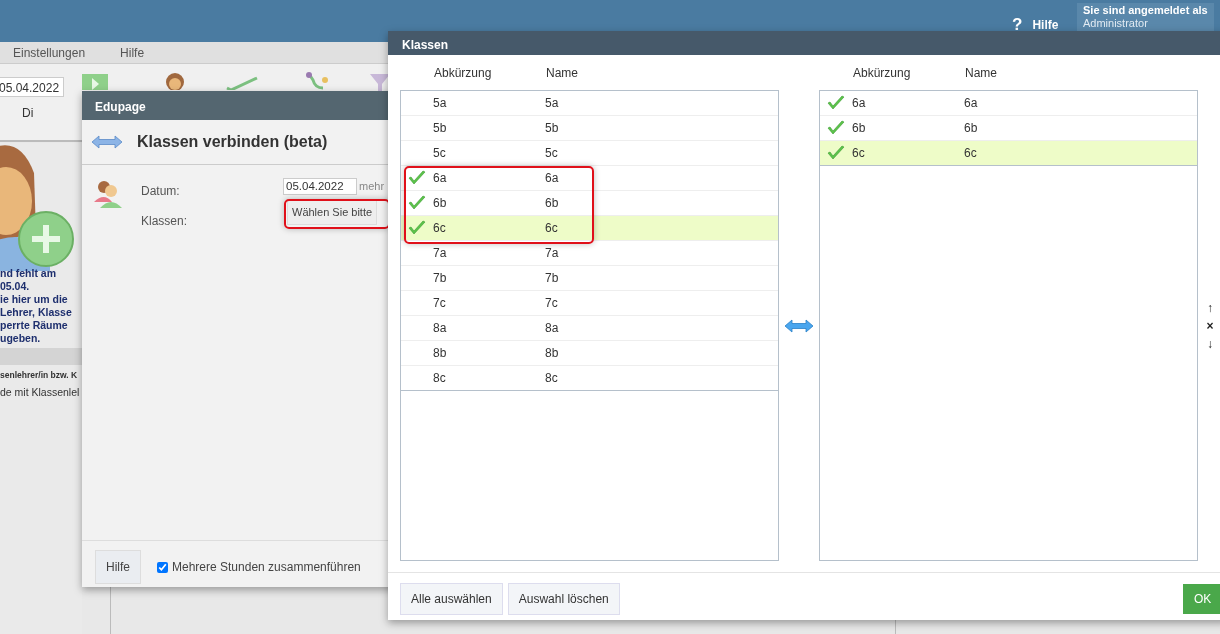 This screenshot has height=634, width=1220. Describe the element at coordinates (165, 221) in the screenshot. I see `classes-label: Klassen:` at that location.